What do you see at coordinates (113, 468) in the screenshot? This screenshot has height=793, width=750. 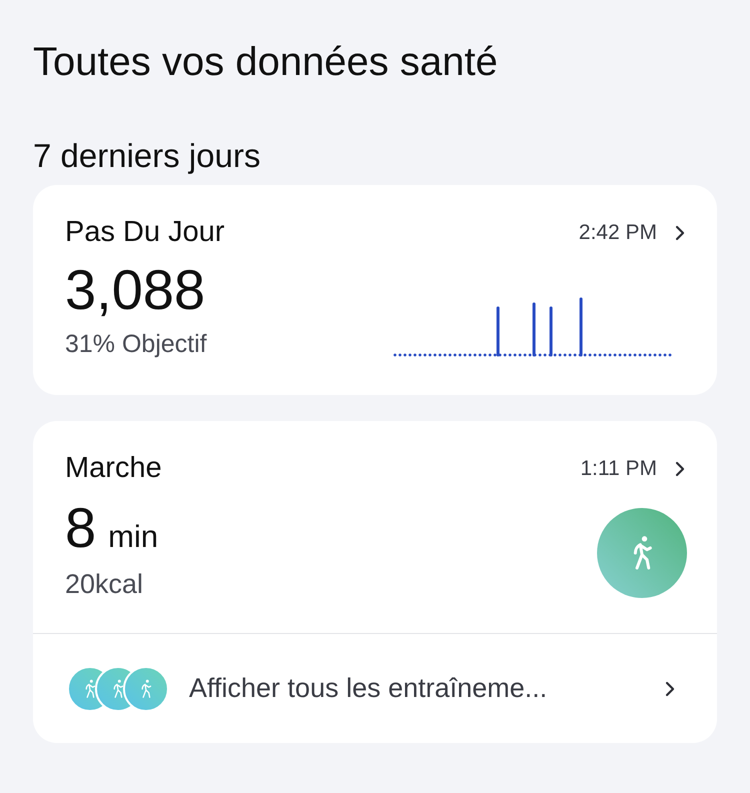 I see `card-title: Marche` at bounding box center [113, 468].